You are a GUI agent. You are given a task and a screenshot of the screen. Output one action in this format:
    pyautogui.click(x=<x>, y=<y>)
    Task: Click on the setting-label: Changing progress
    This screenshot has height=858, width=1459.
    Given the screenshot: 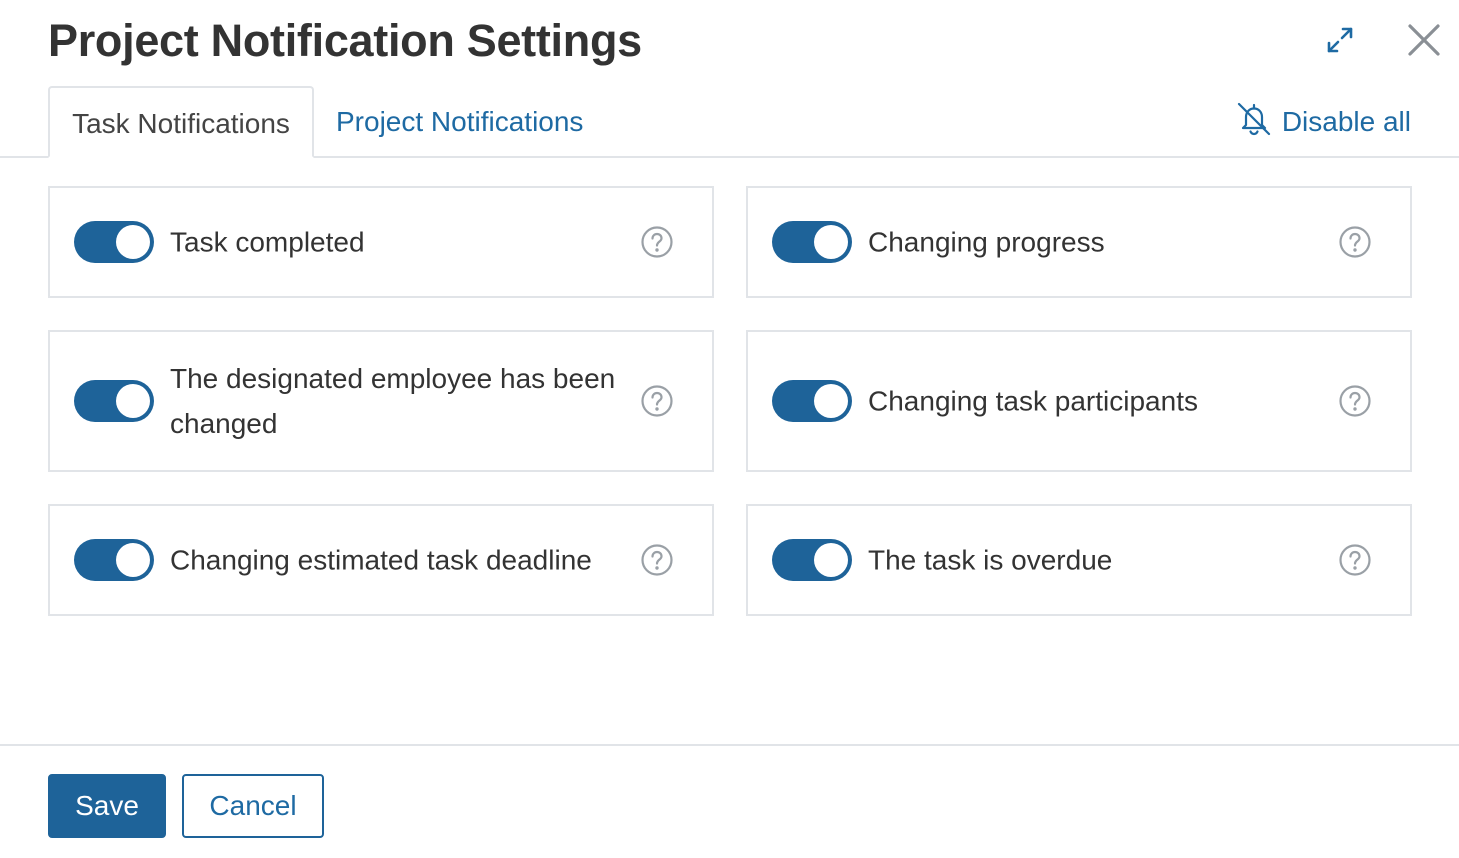 What is the action you would take?
    pyautogui.click(x=986, y=242)
    